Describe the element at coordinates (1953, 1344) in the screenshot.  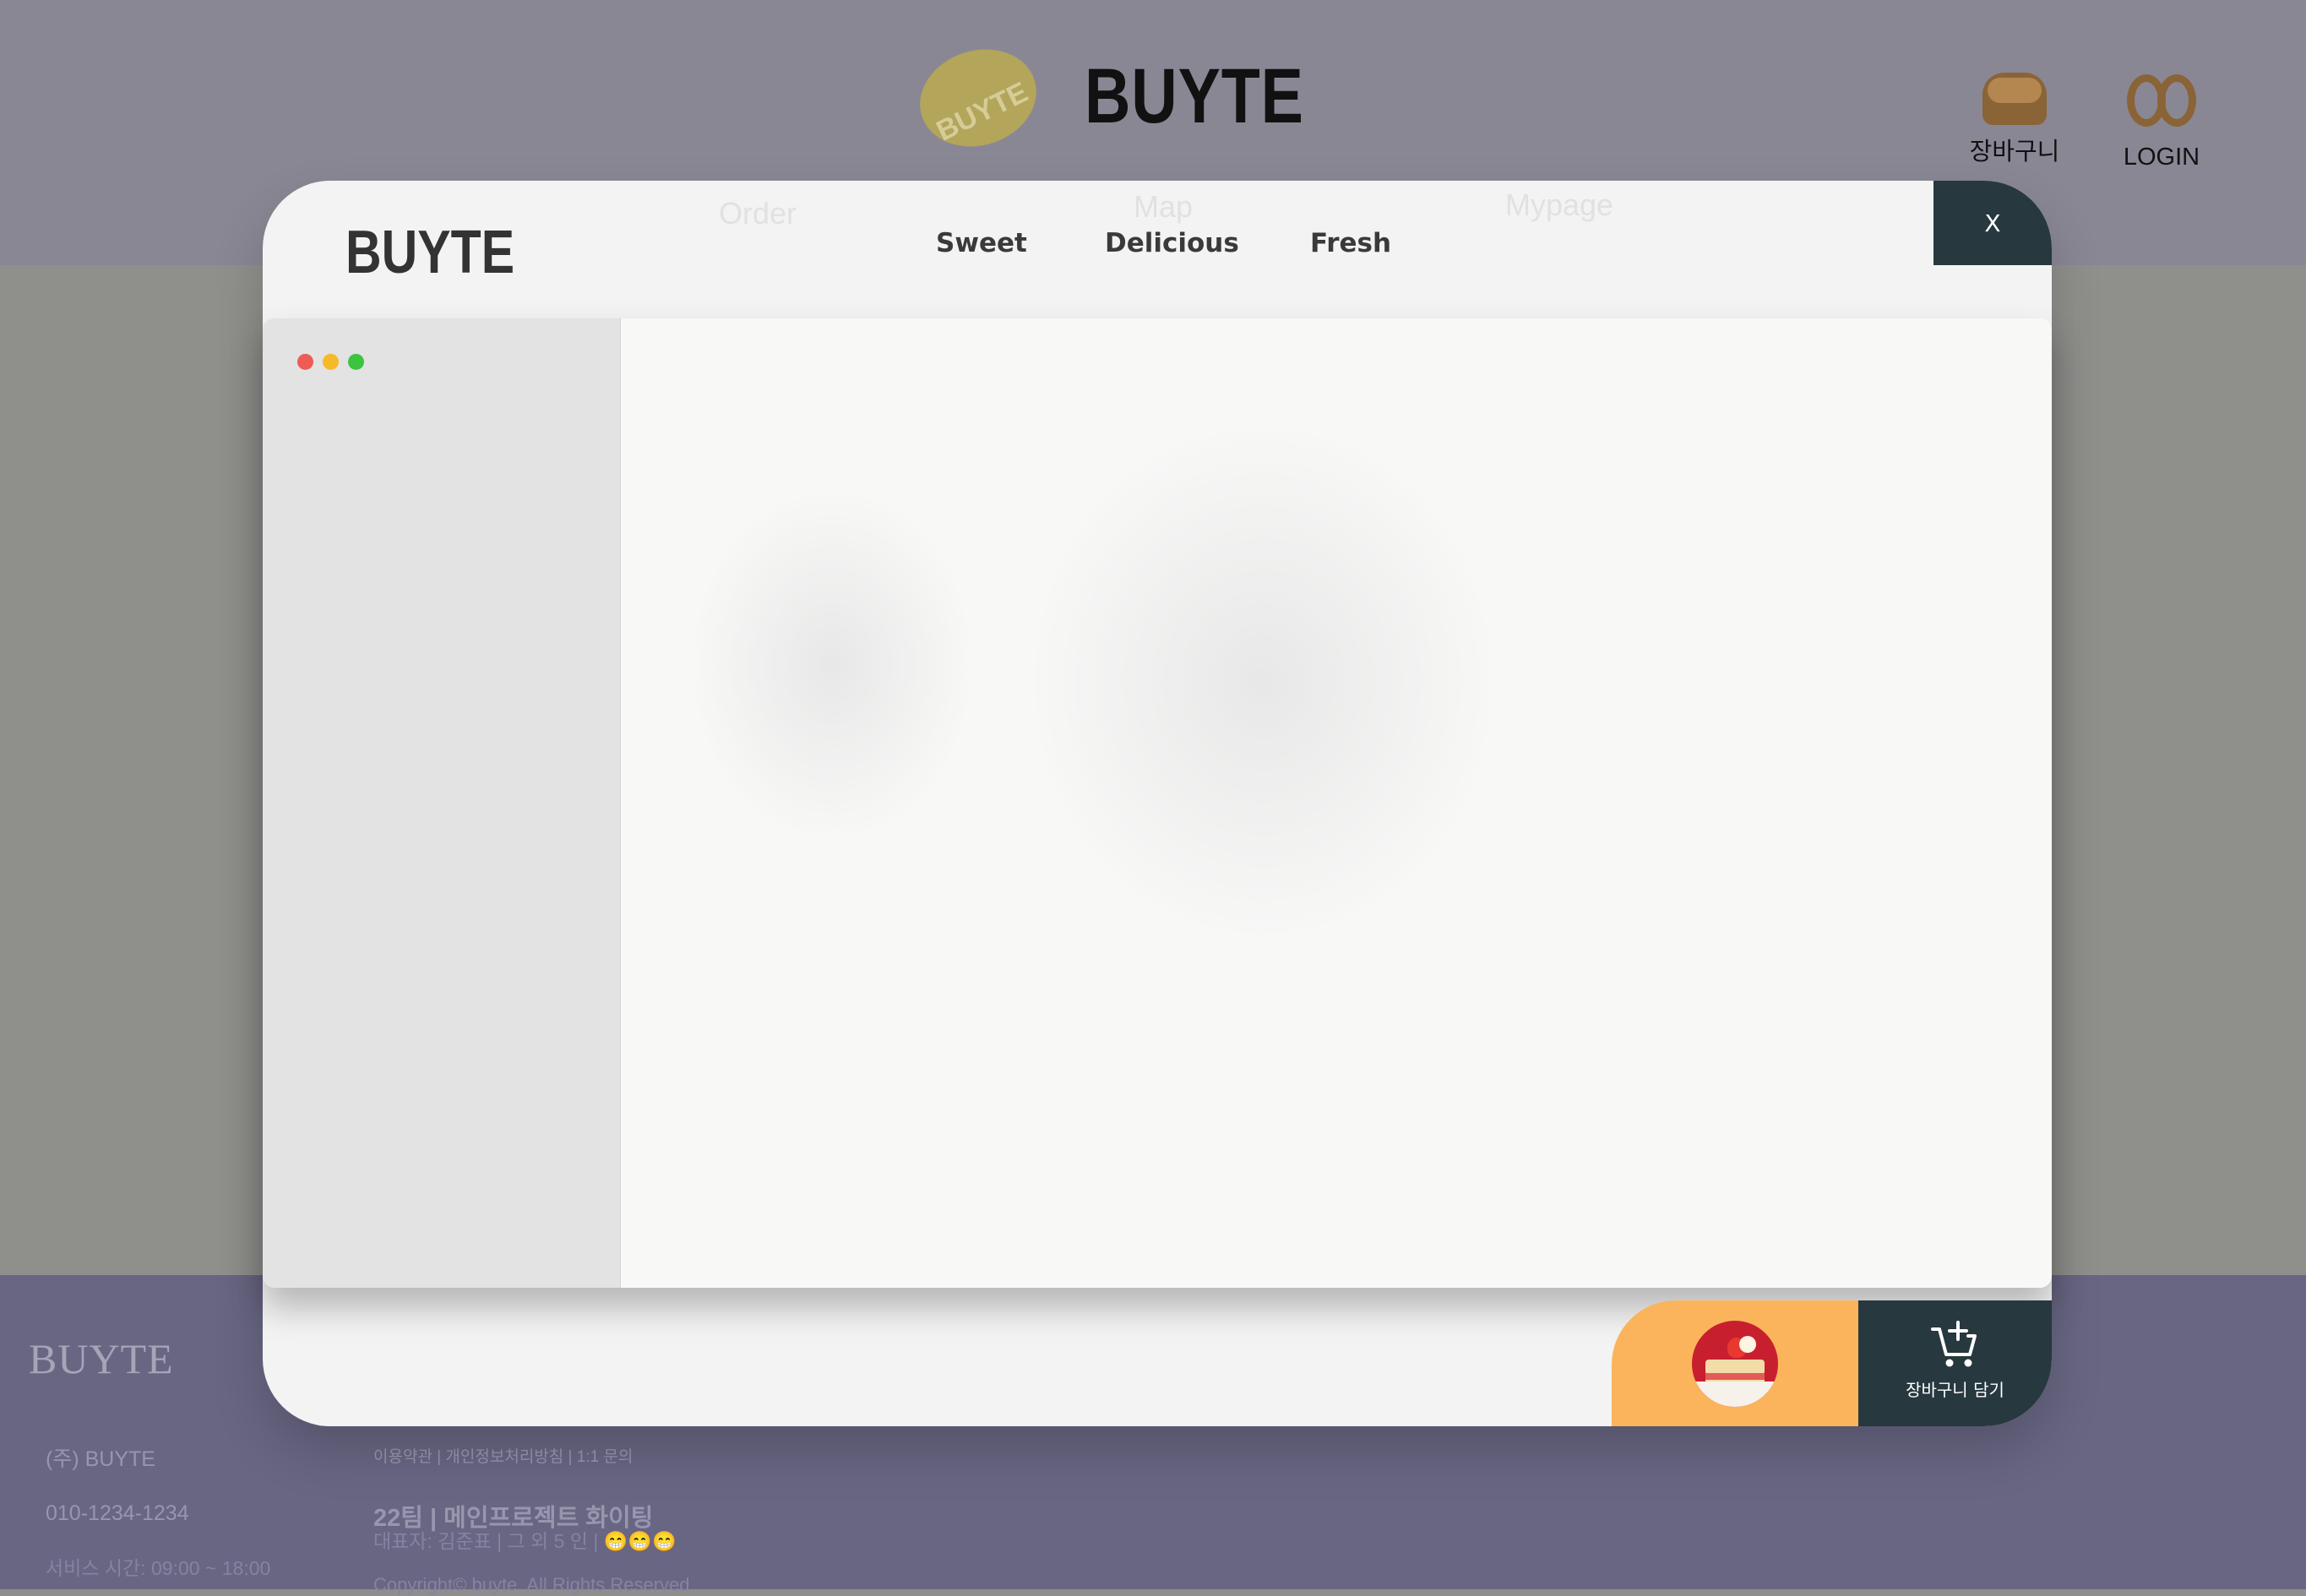
I see `cart-plus-icon` at that location.